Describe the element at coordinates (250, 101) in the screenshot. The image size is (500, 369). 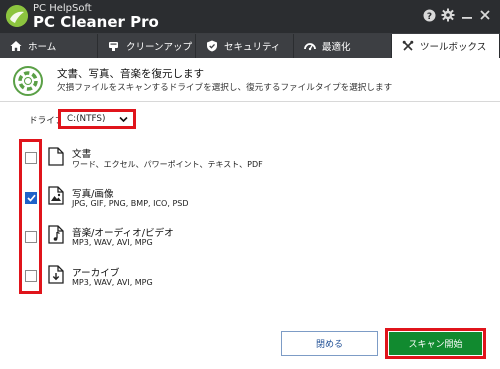
I see `header-divider` at that location.